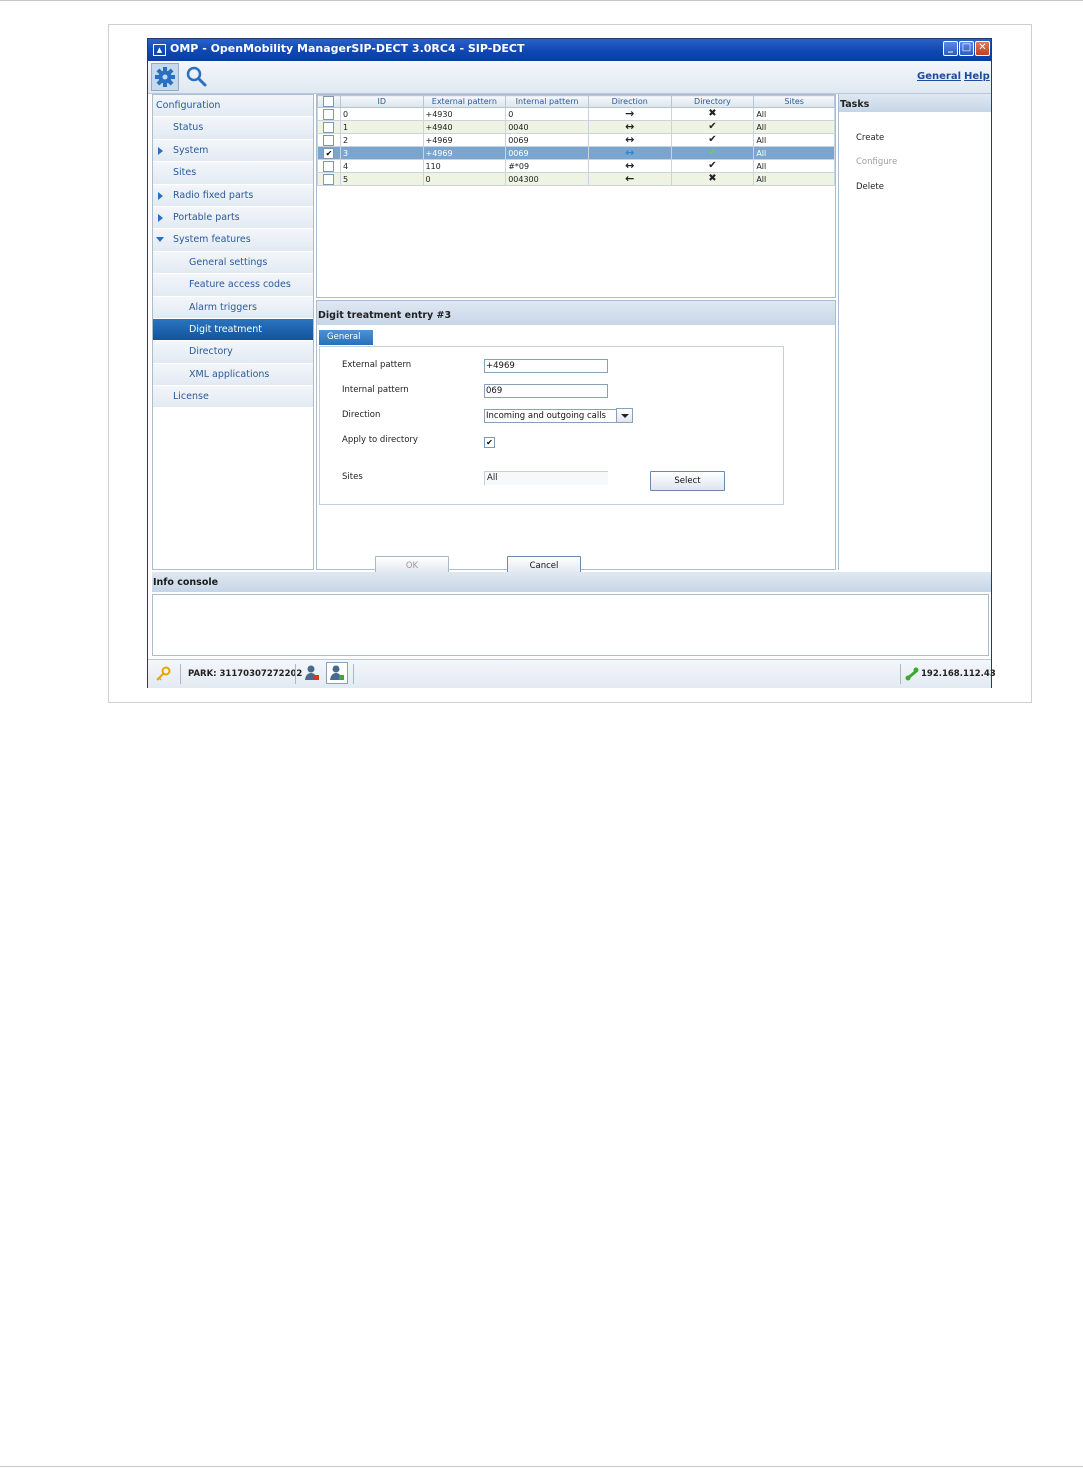  I want to click on sidebar-item-digit-treatment: Digit treatment, so click(233, 330).